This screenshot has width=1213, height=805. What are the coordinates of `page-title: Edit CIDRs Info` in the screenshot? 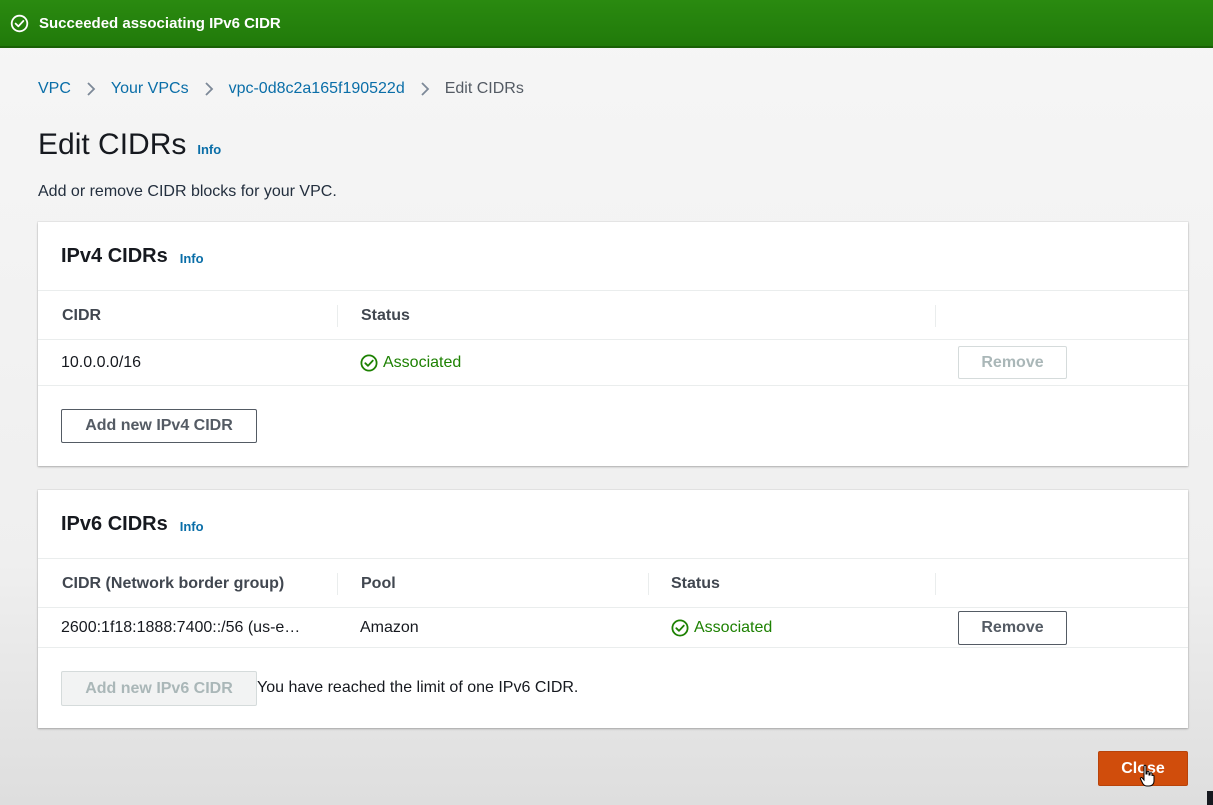 It's located at (129, 145).